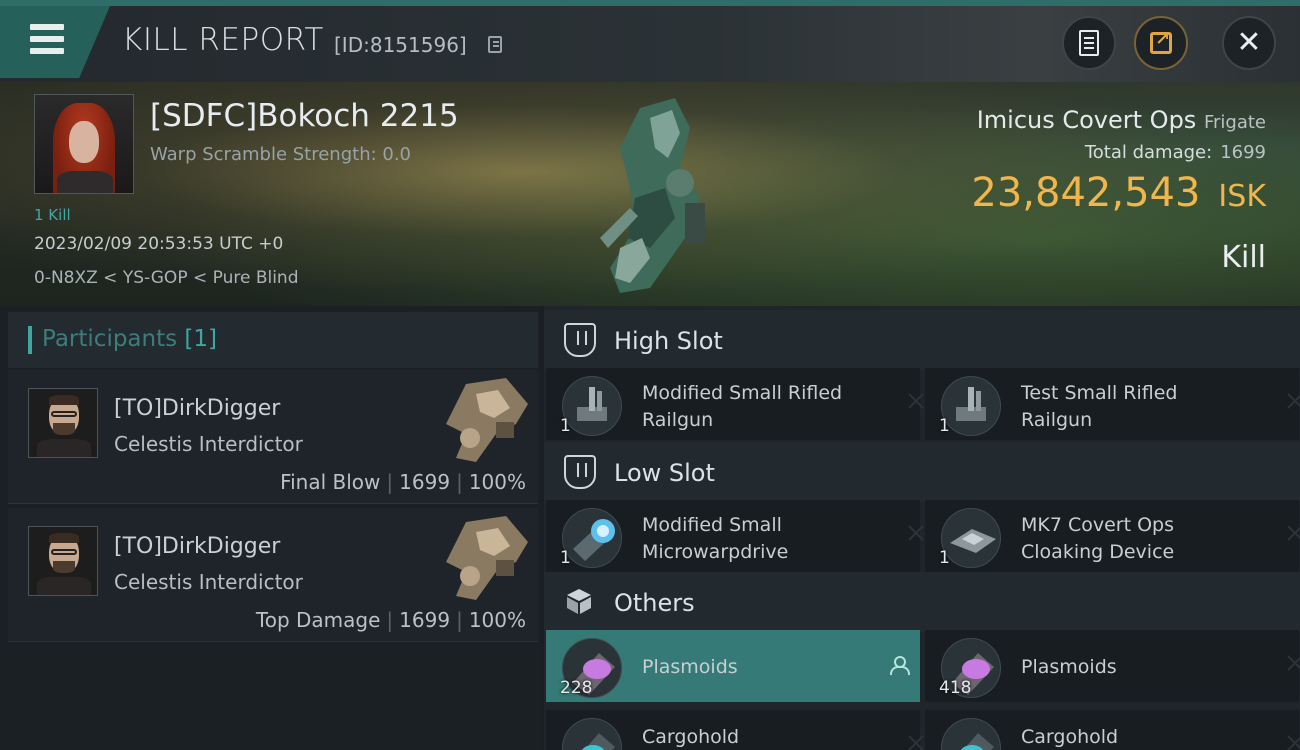  What do you see at coordinates (733, 666) in the screenshot?
I see `cargo-item-selected: 228 Plasmoids` at bounding box center [733, 666].